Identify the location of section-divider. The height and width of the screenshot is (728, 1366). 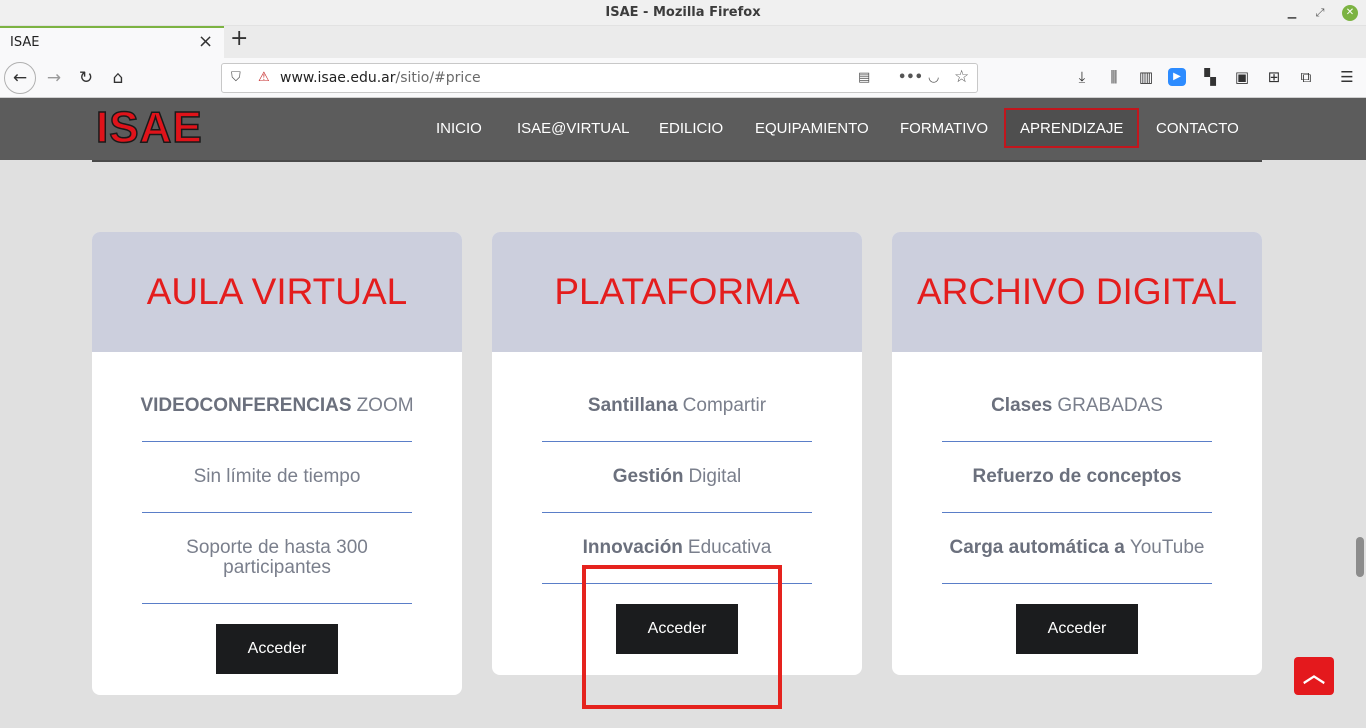
(677, 161).